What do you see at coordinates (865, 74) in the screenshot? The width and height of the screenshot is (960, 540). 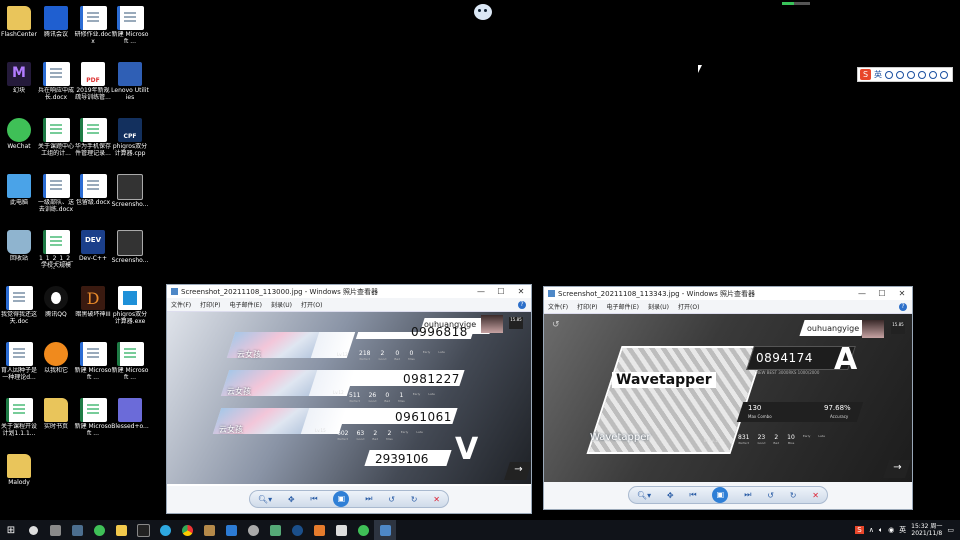 I see `sogou-logo-icon: S` at bounding box center [865, 74].